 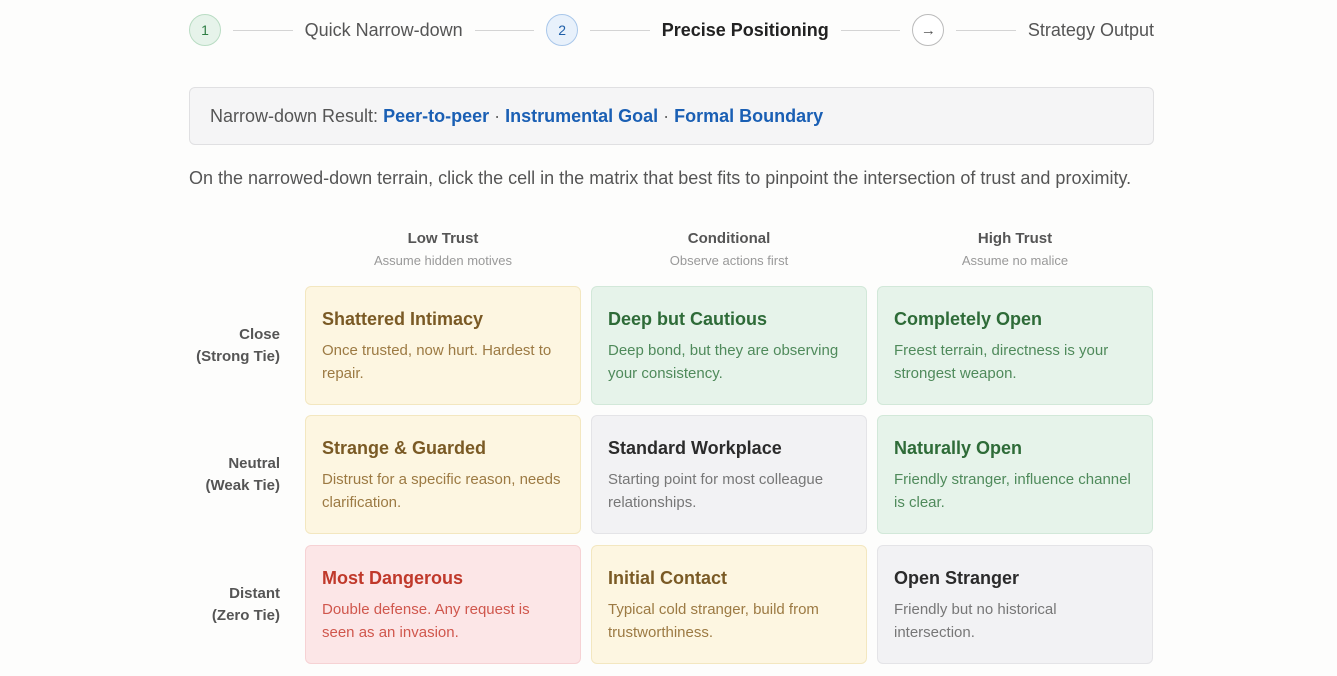 What do you see at coordinates (975, 621) in the screenshot?
I see `cell-description: Friendly but no historical intersection.` at bounding box center [975, 621].